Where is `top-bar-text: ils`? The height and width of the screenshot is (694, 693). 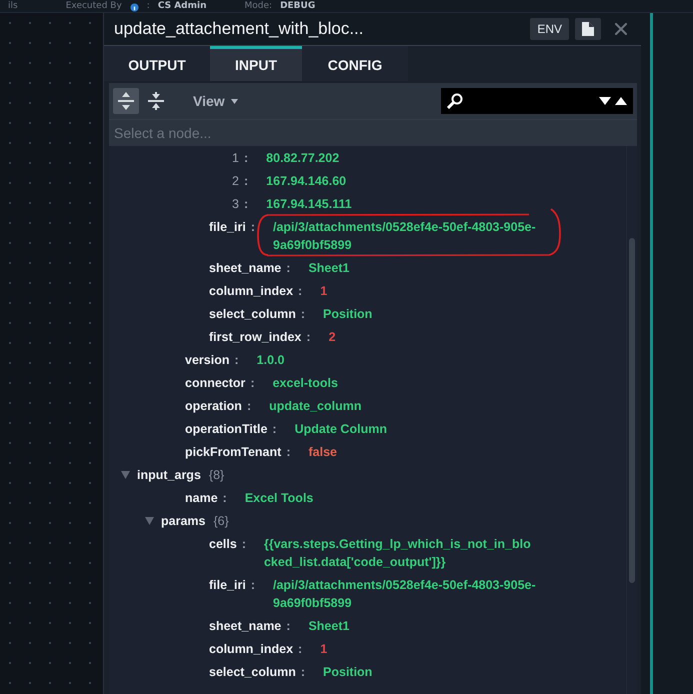
top-bar-text: ils is located at coordinates (13, 6).